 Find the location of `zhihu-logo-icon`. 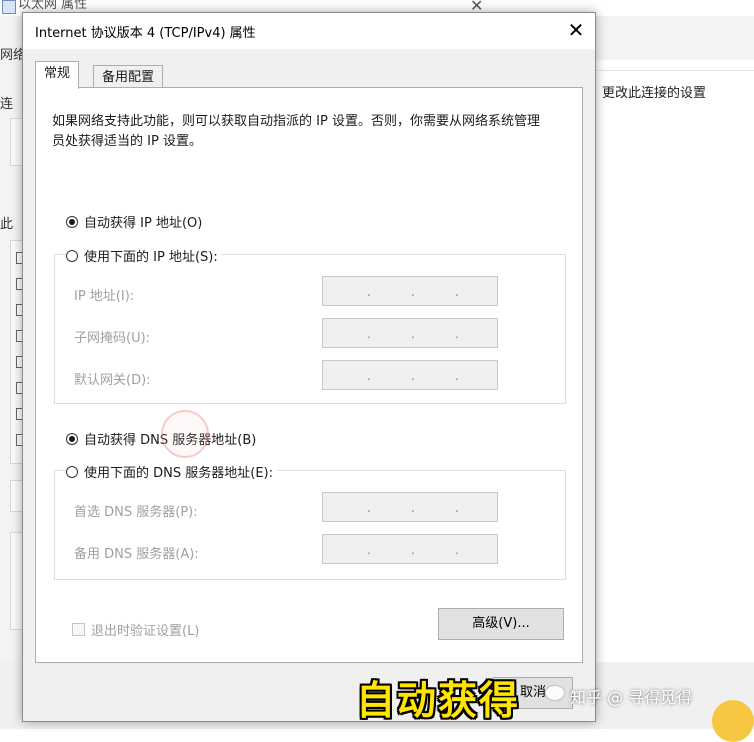

zhihu-logo-icon is located at coordinates (555, 693).